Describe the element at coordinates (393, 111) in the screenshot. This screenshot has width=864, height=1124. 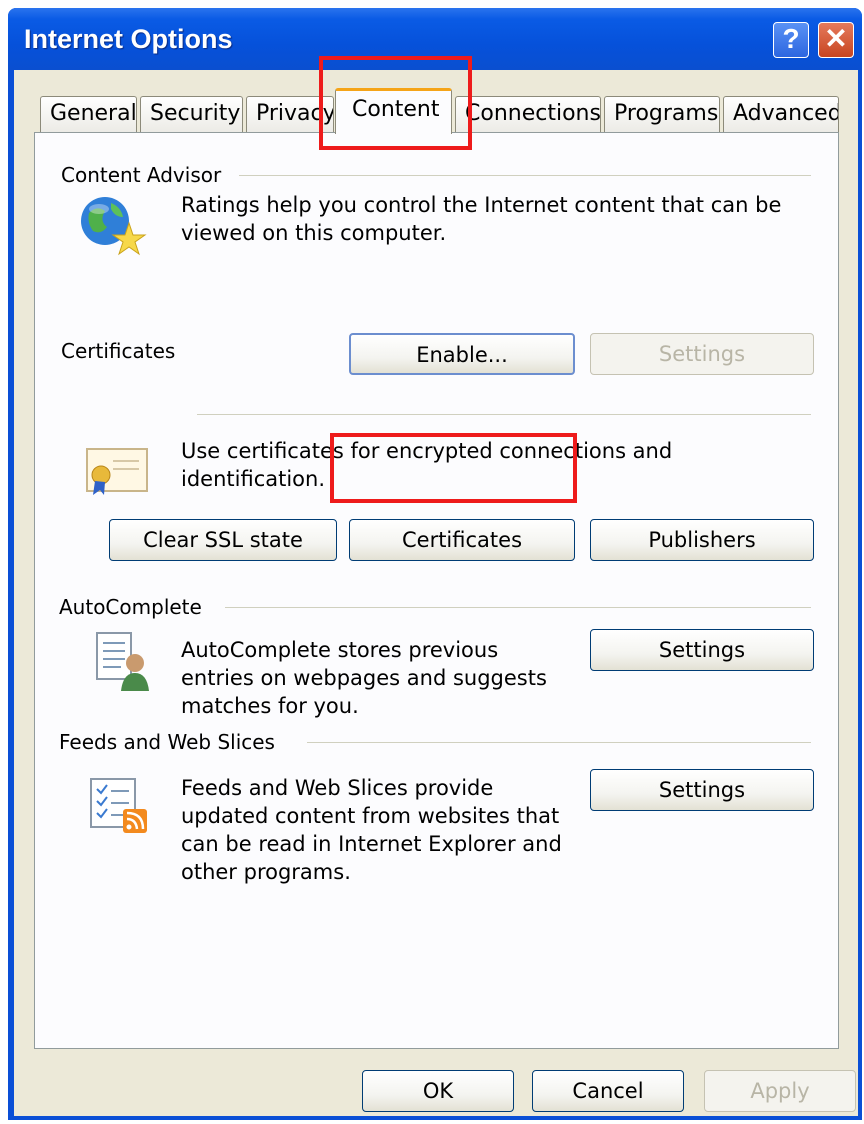
I see `tab-content: Content` at that location.